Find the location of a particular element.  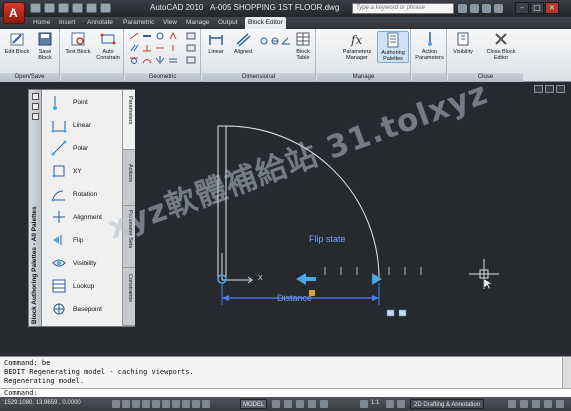

star-icon is located at coordinates (486, 8).